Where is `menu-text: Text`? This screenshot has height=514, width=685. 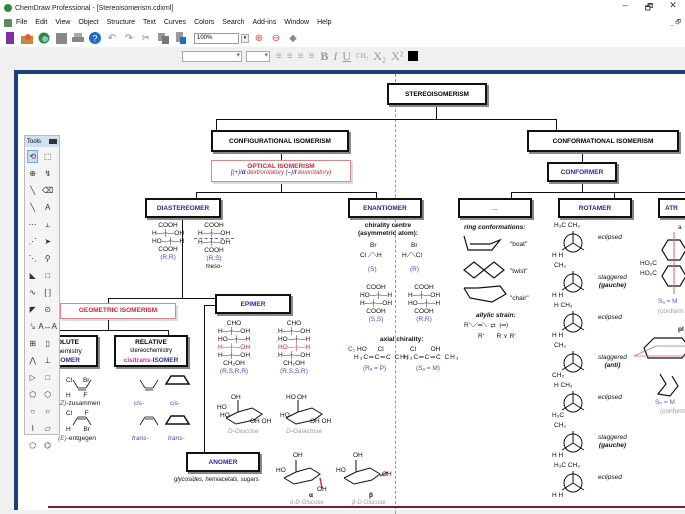 menu-text: Text is located at coordinates (149, 22).